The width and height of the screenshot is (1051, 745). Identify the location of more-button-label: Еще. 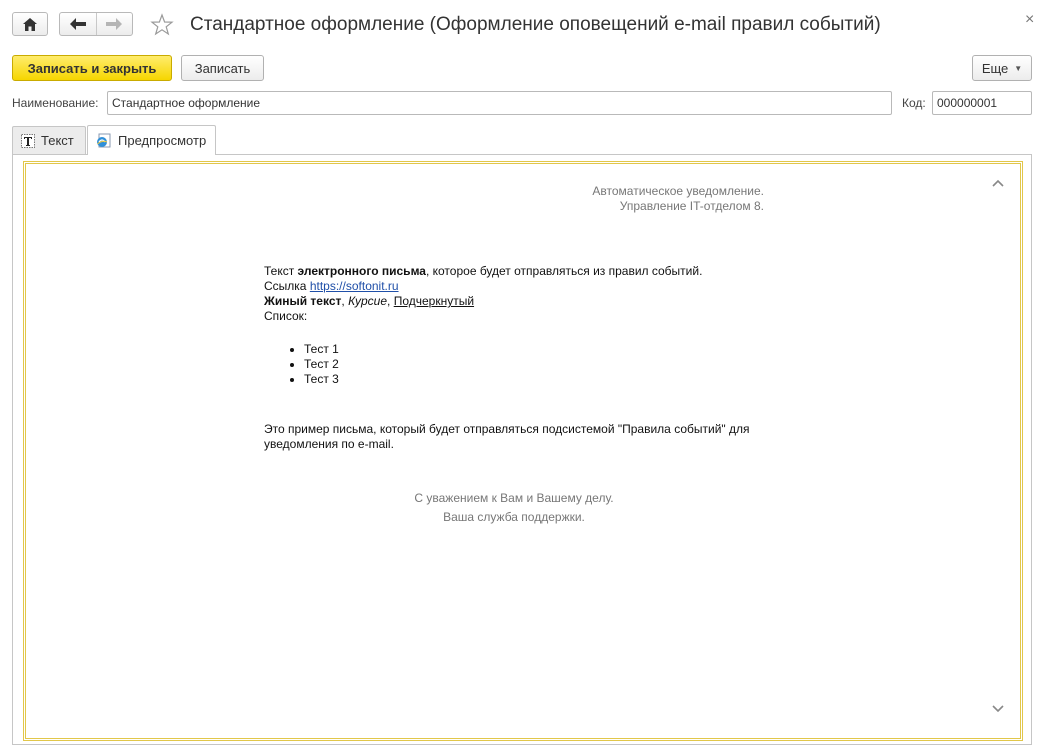
(995, 68).